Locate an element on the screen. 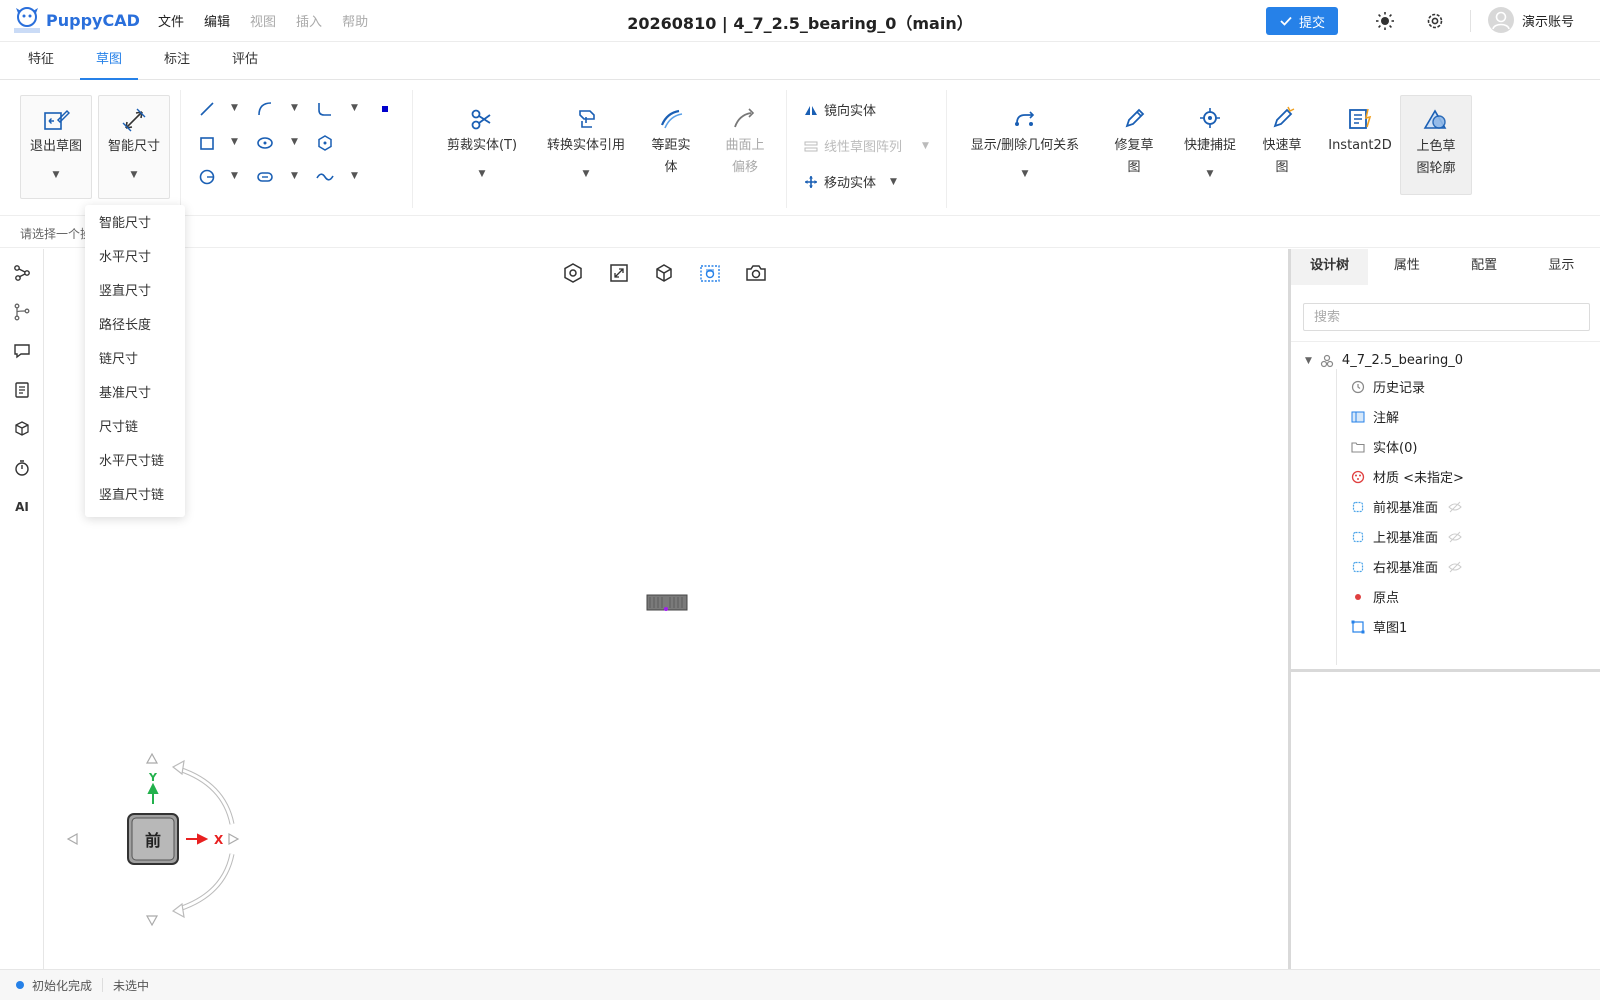 The height and width of the screenshot is (1000, 1600). settings-button is located at coordinates (1435, 21).